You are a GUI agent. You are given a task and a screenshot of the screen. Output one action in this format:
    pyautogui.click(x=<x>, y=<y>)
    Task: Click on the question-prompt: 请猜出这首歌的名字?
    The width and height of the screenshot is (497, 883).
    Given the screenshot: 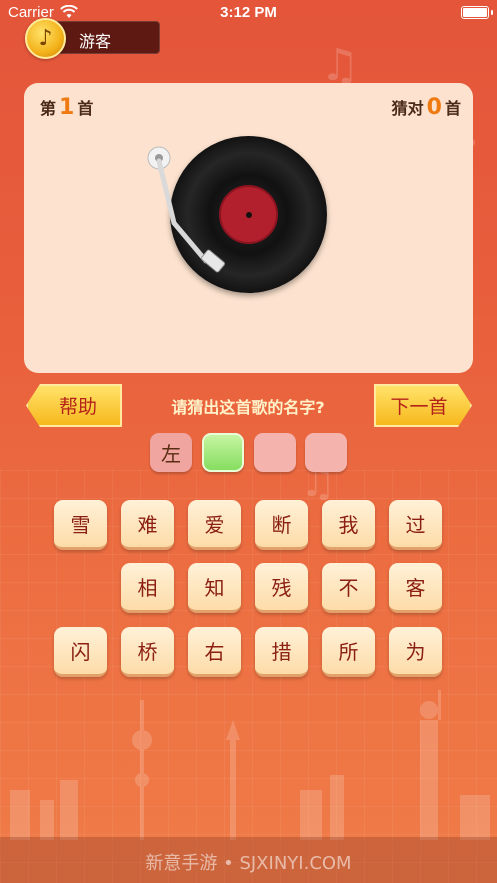 What is the action you would take?
    pyautogui.click(x=248, y=407)
    